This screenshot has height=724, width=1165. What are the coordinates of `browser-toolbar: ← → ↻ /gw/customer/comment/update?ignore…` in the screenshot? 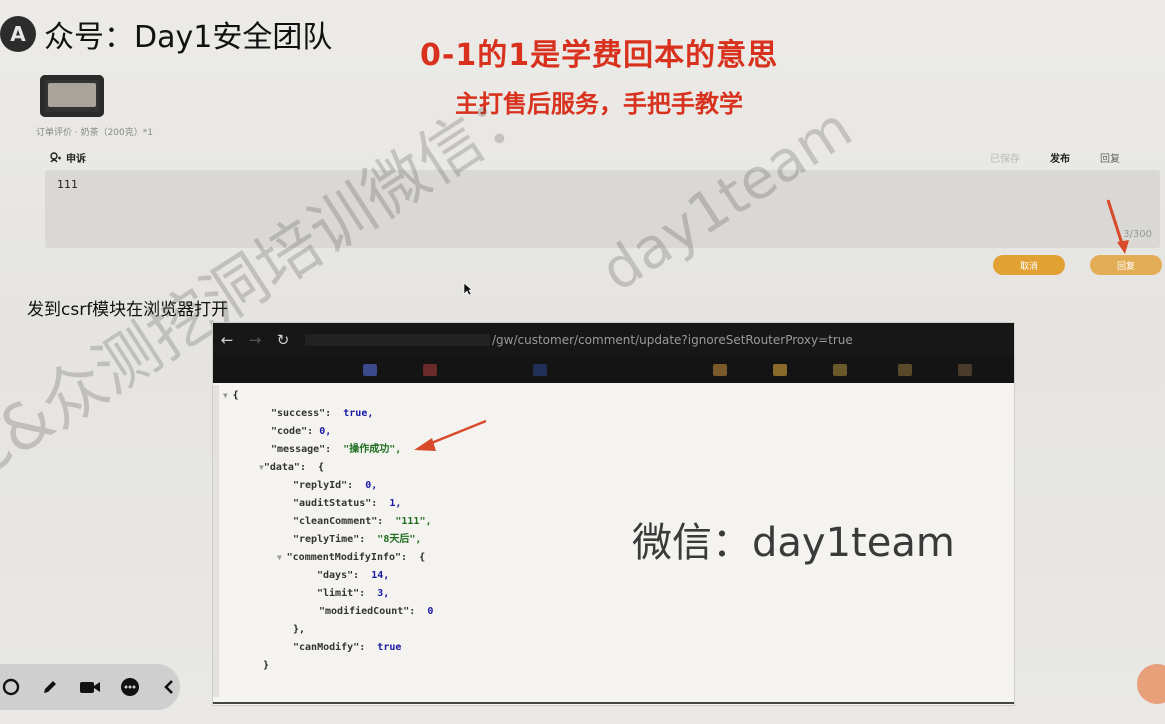 It's located at (613, 340).